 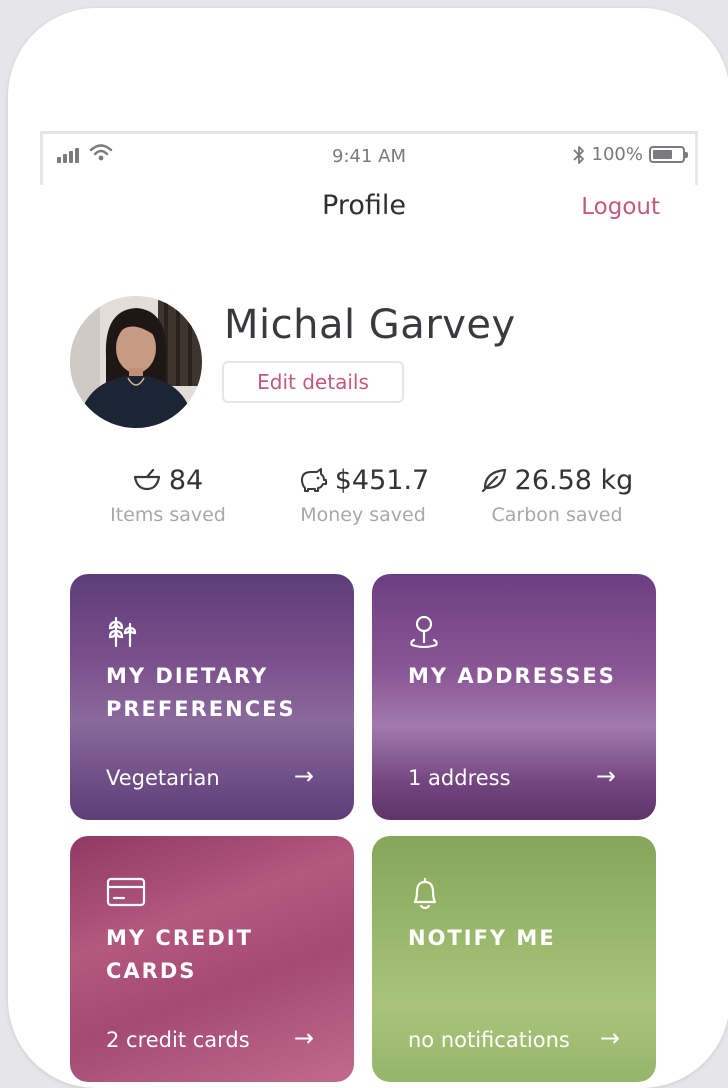 I want to click on bluetooth-icon, so click(x=578, y=154).